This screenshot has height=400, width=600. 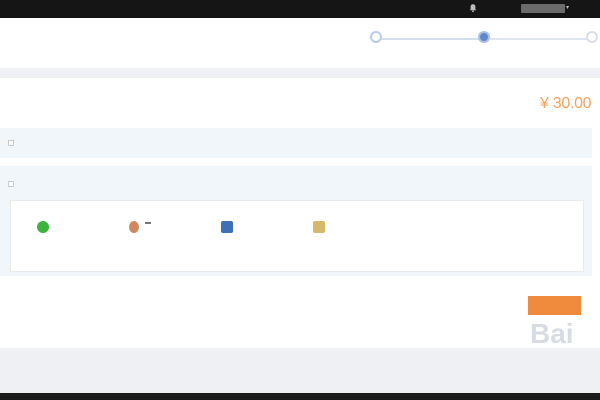 I want to click on watermark-logo: Bai, so click(x=552, y=333).